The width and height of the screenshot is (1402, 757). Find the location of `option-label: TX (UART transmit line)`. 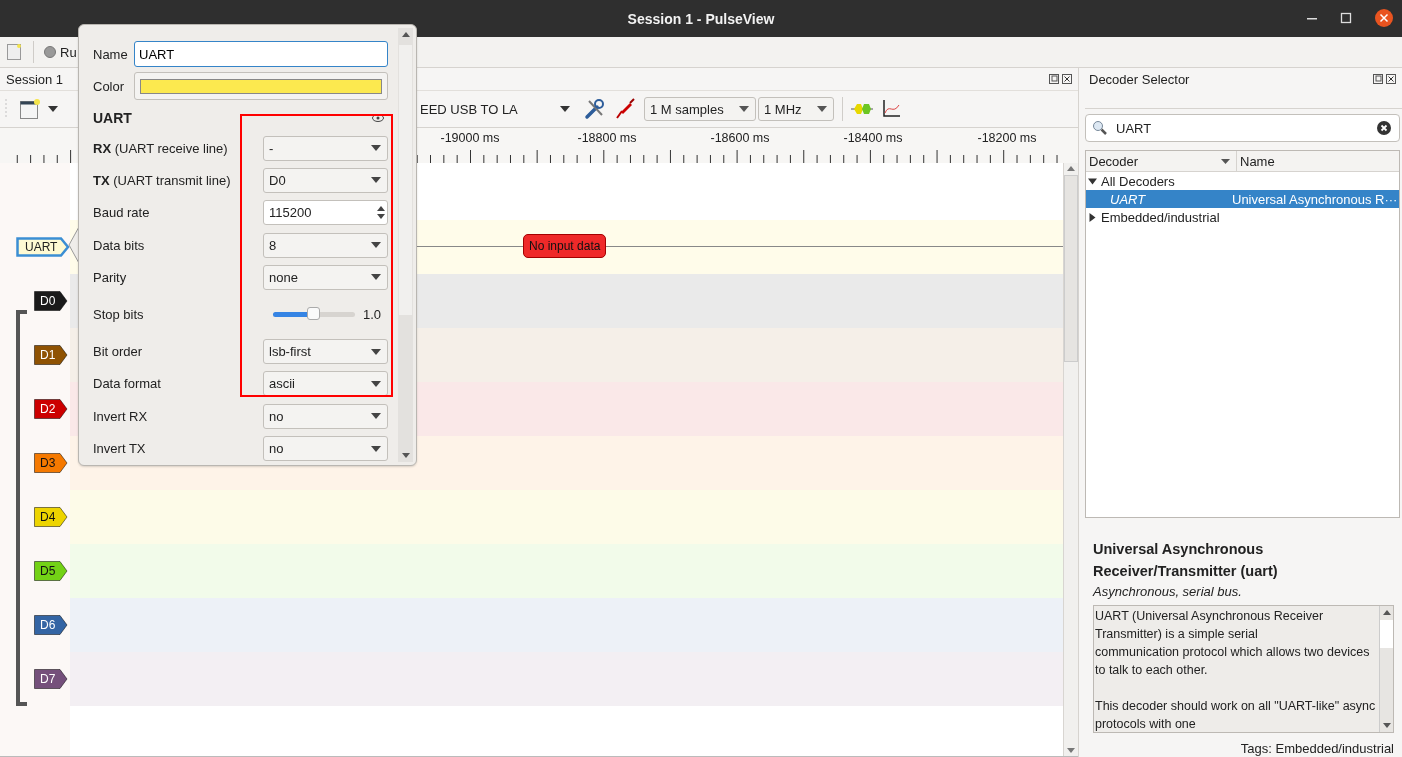

option-label: TX (UART transmit line) is located at coordinates (162, 180).